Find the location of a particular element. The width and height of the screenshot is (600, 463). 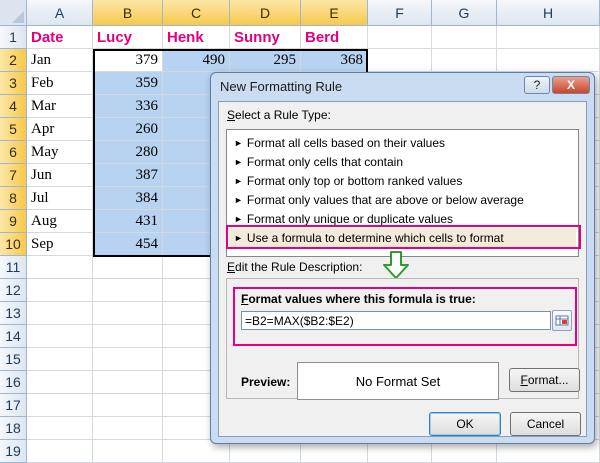

row-header-4: 4 is located at coordinates (13, 106).